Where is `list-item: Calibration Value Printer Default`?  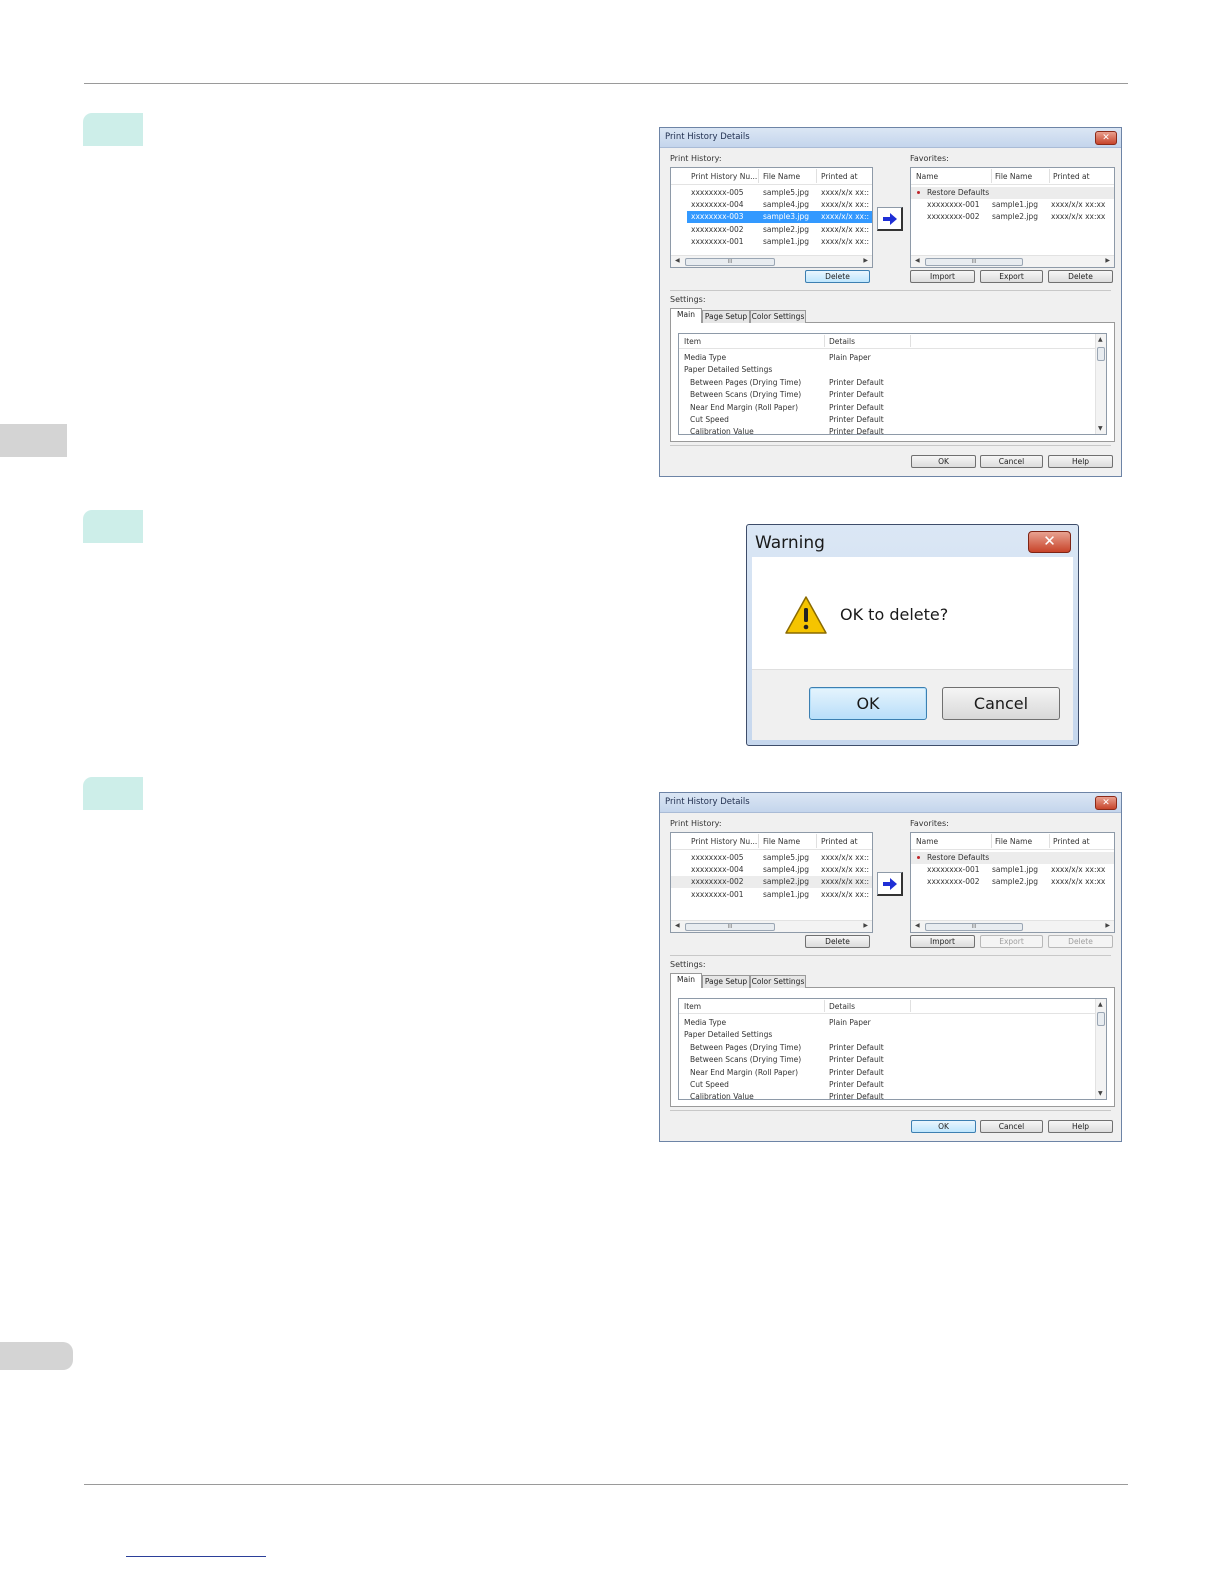 list-item: Calibration Value Printer Default is located at coordinates (892, 430).